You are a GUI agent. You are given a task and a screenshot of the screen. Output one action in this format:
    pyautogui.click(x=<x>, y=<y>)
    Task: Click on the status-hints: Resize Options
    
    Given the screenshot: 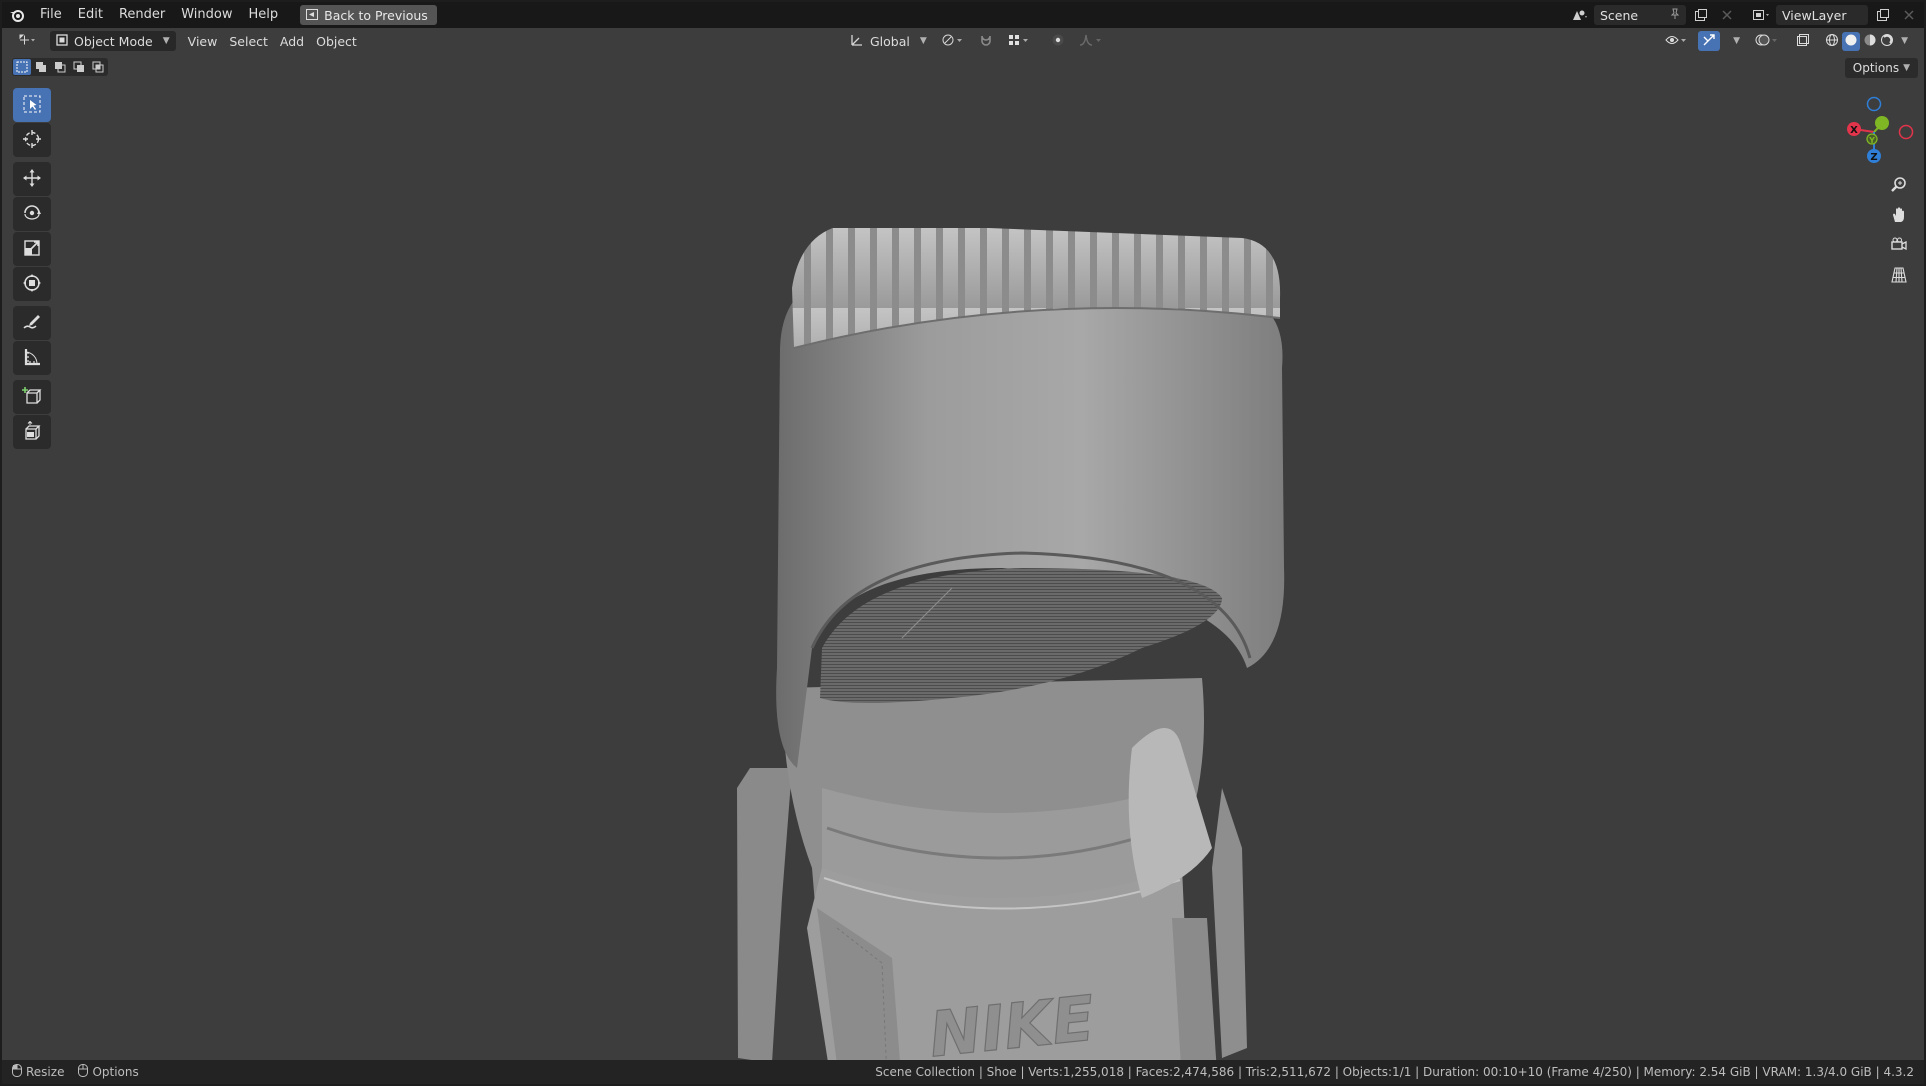 What is the action you would take?
    pyautogui.click(x=70, y=1072)
    